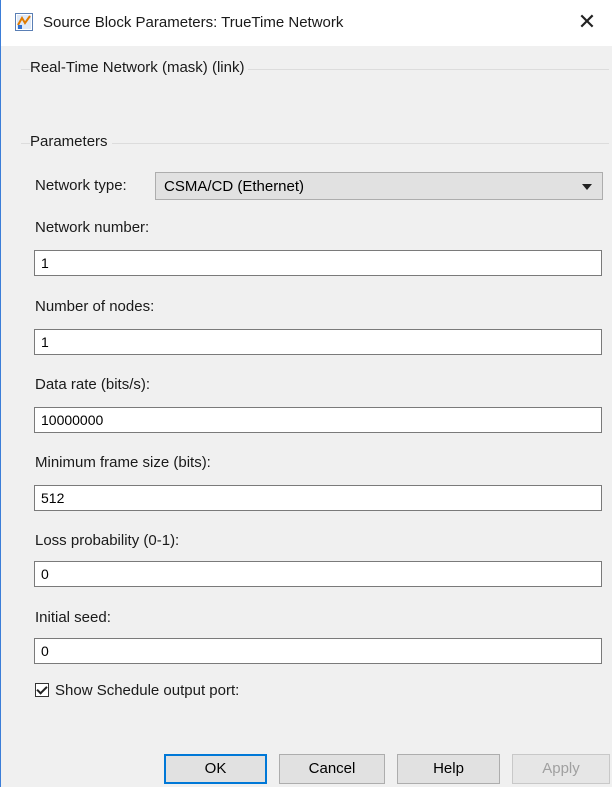 The image size is (612, 787). I want to click on mask-group-label: Real-Time Network (mask) (link), so click(139, 67).